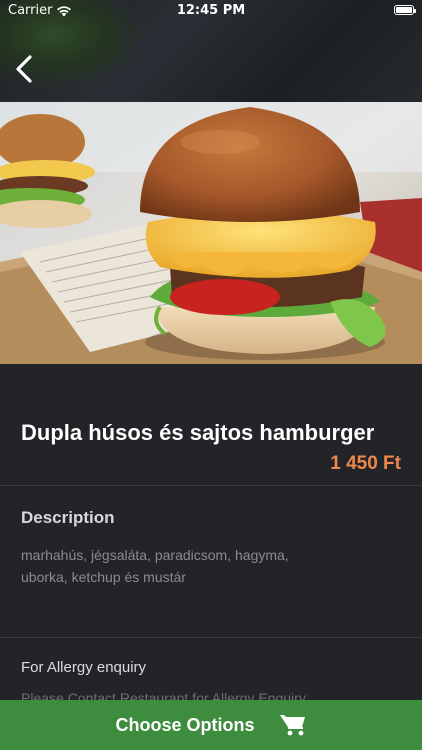  What do you see at coordinates (84, 667) in the screenshot?
I see `allergy-heading: For Allergy enquiry` at bounding box center [84, 667].